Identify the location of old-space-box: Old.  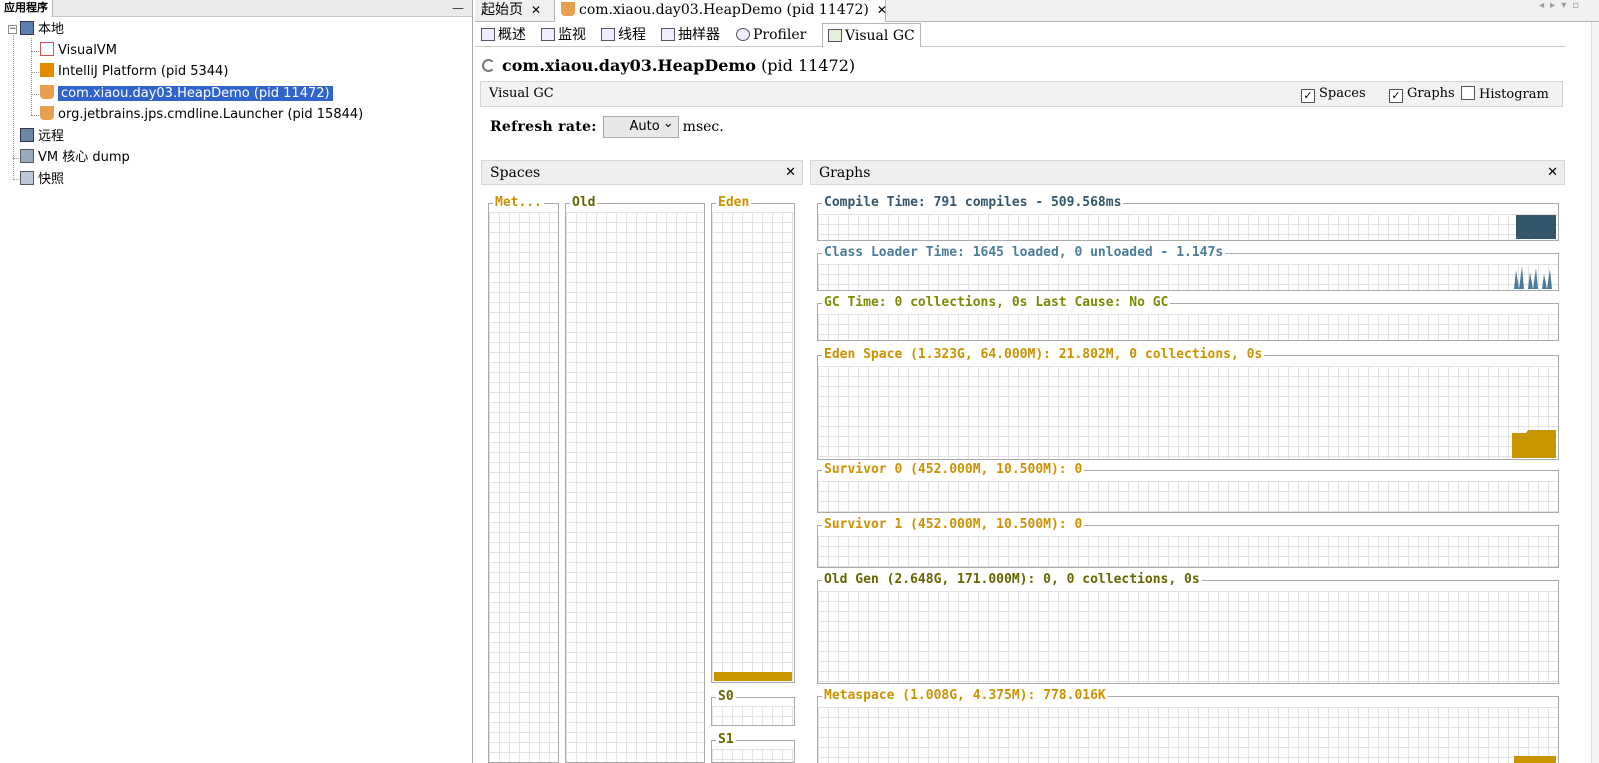
(635, 479).